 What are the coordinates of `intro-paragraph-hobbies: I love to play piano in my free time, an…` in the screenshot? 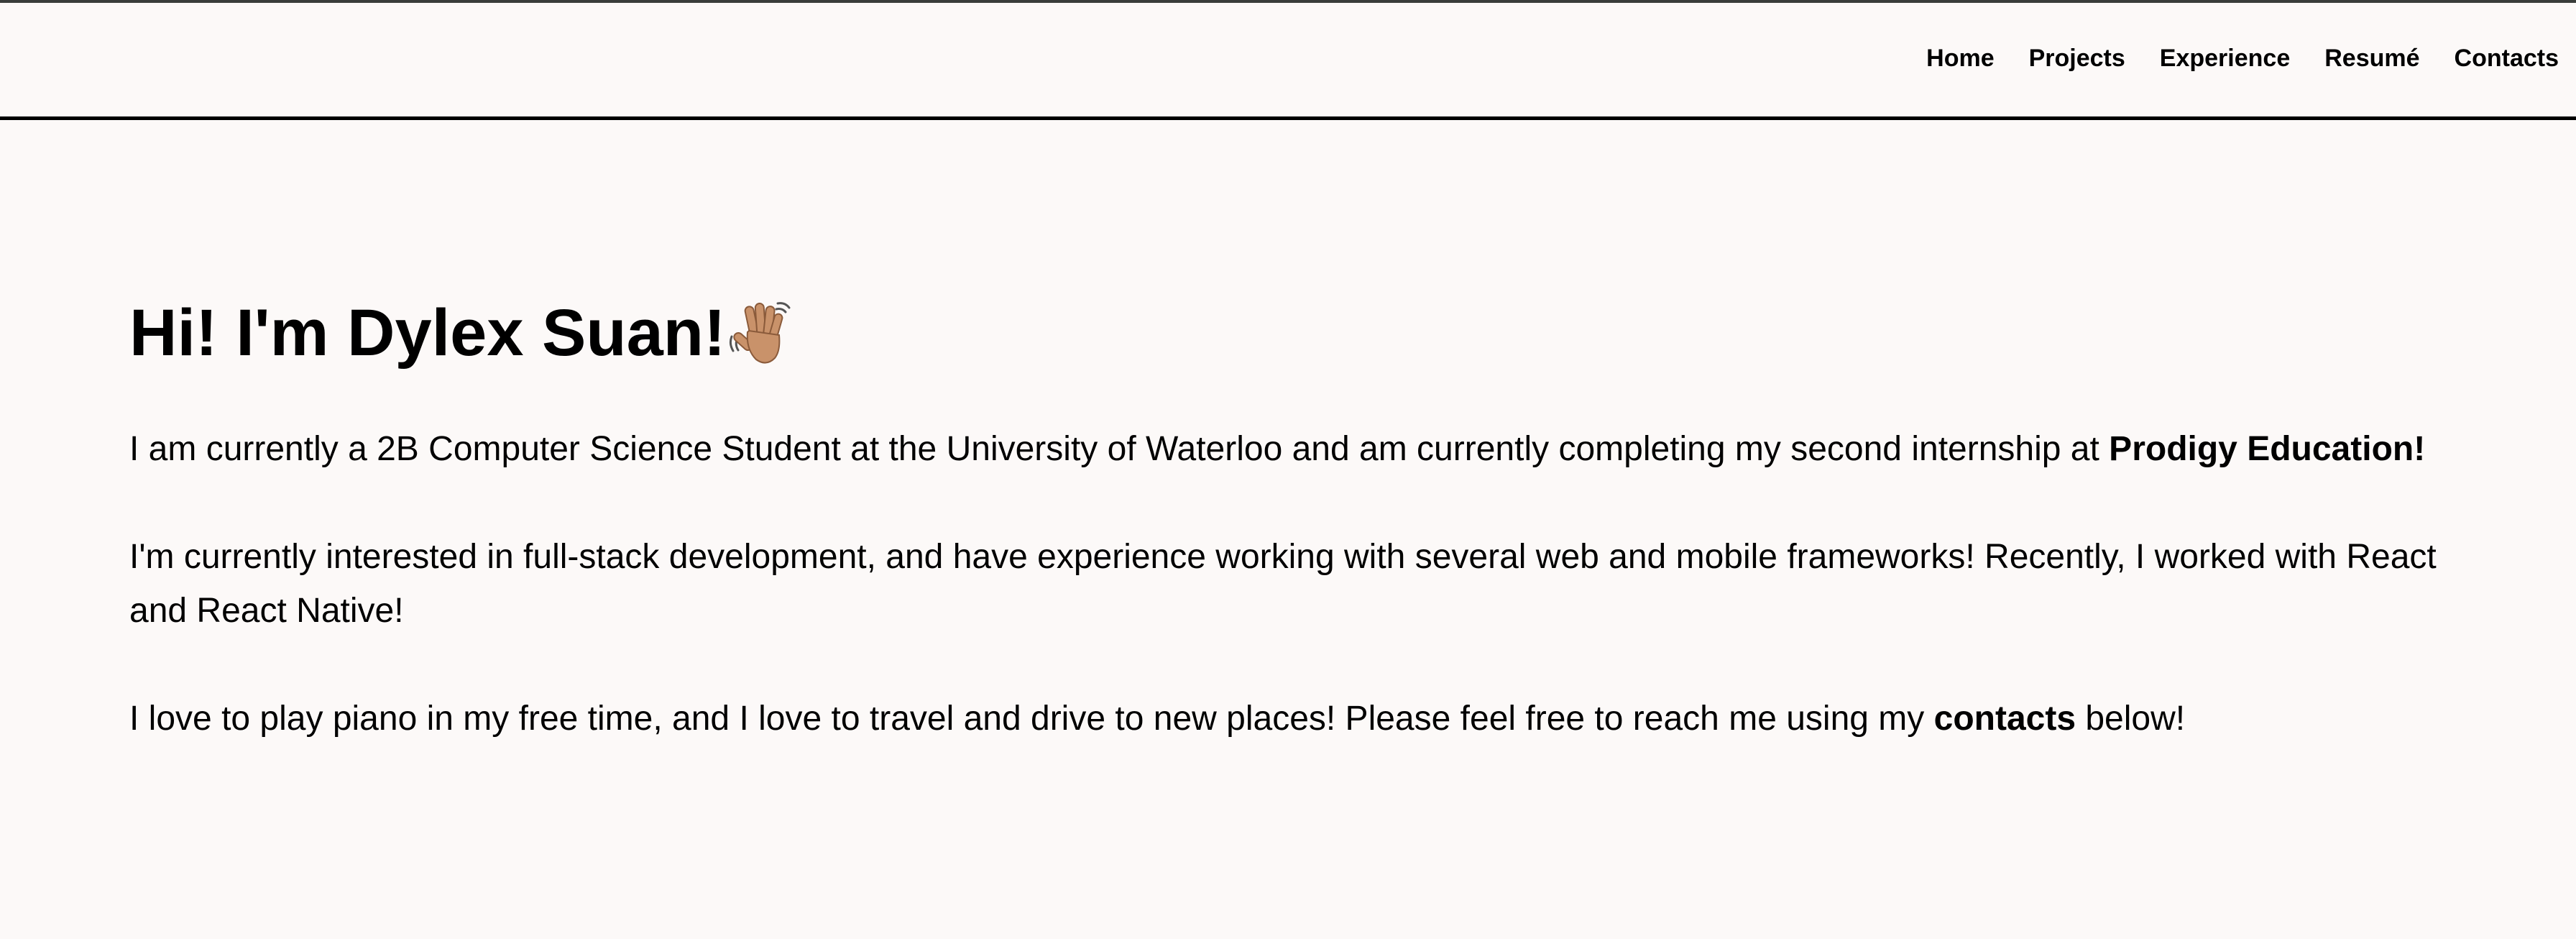 It's located at (1297, 719).